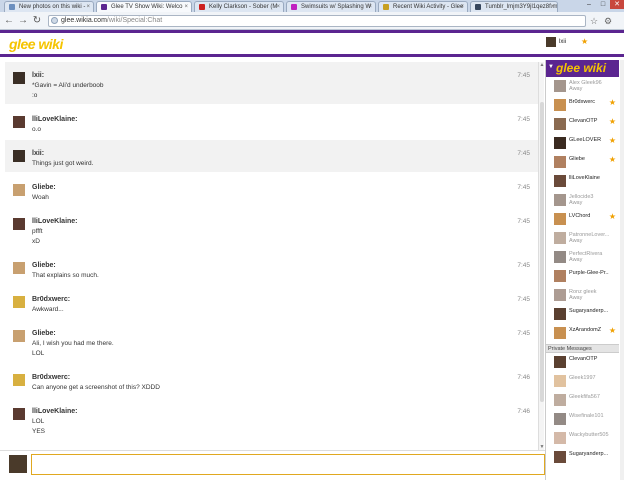 The height and width of the screenshot is (480, 624). Describe the element at coordinates (582, 295) in the screenshot. I see `sidebar-user: Ronz gleek Away` at that location.